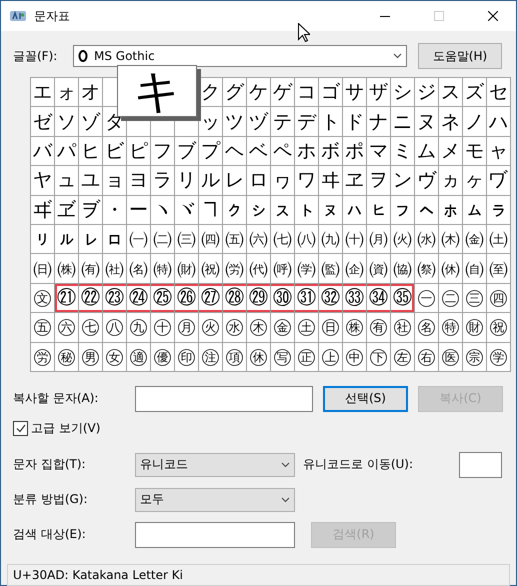  What do you see at coordinates (283, 181) in the screenshot?
I see `character-cell: ヮ` at bounding box center [283, 181].